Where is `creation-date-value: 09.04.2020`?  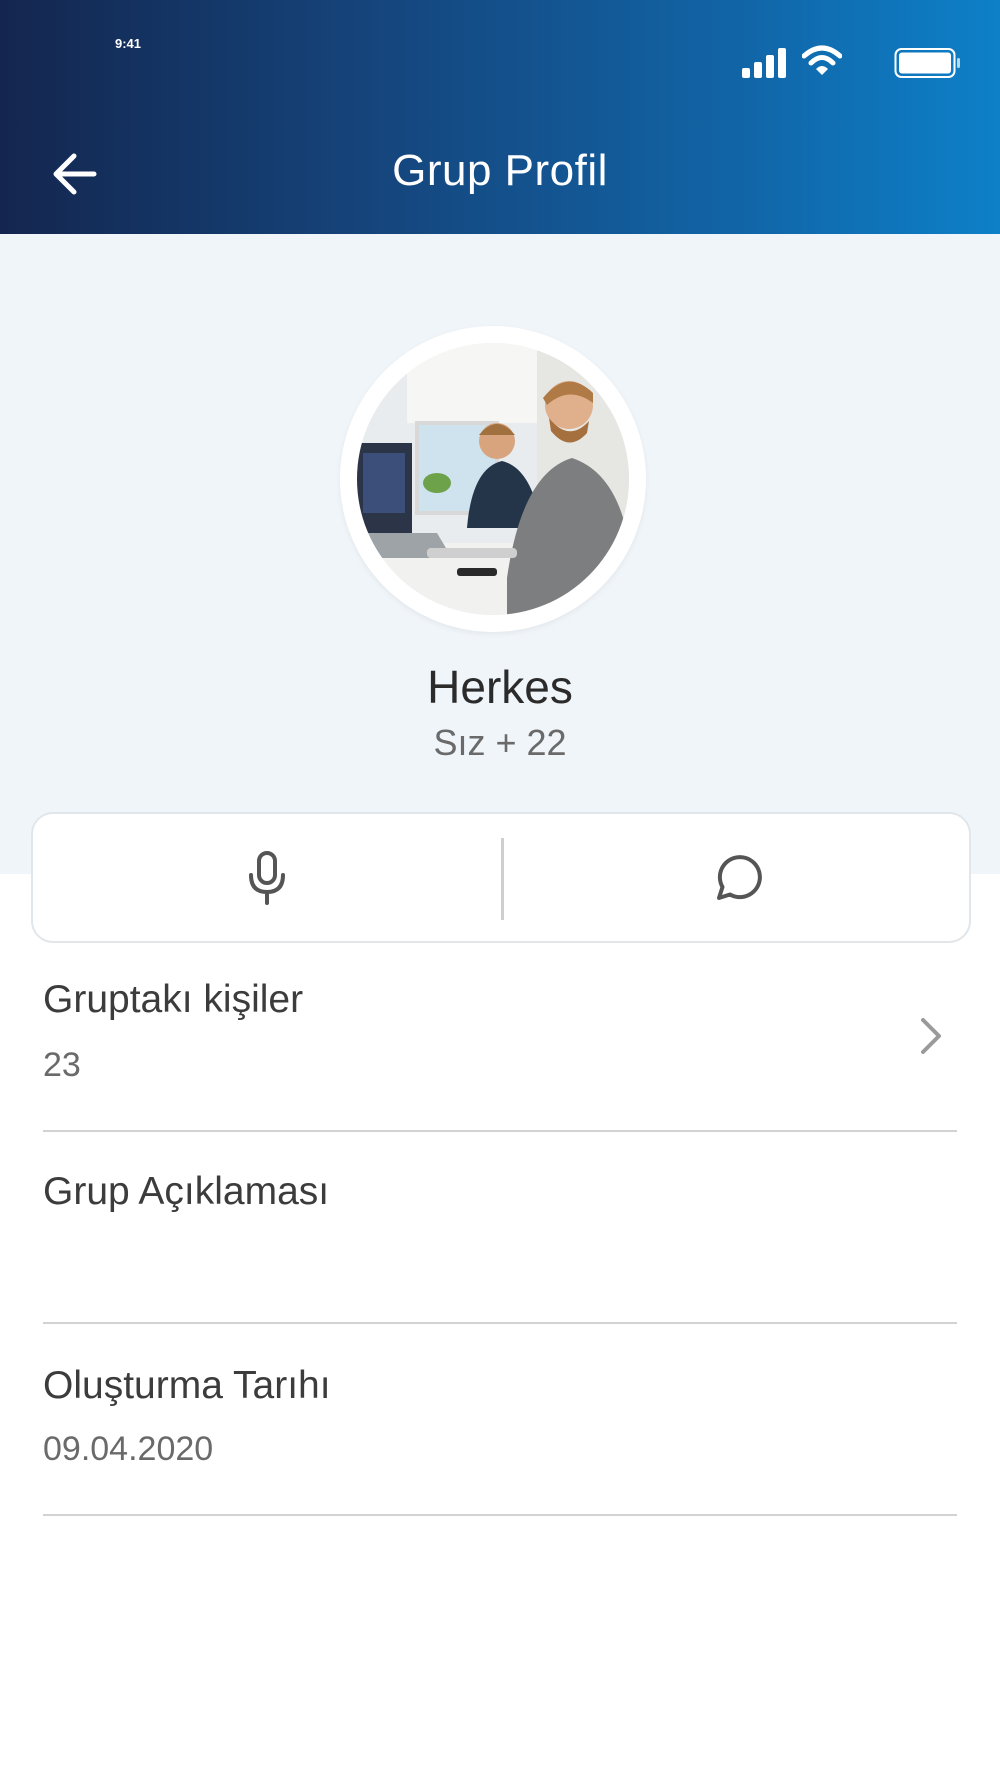 creation-date-value: 09.04.2020 is located at coordinates (128, 1449).